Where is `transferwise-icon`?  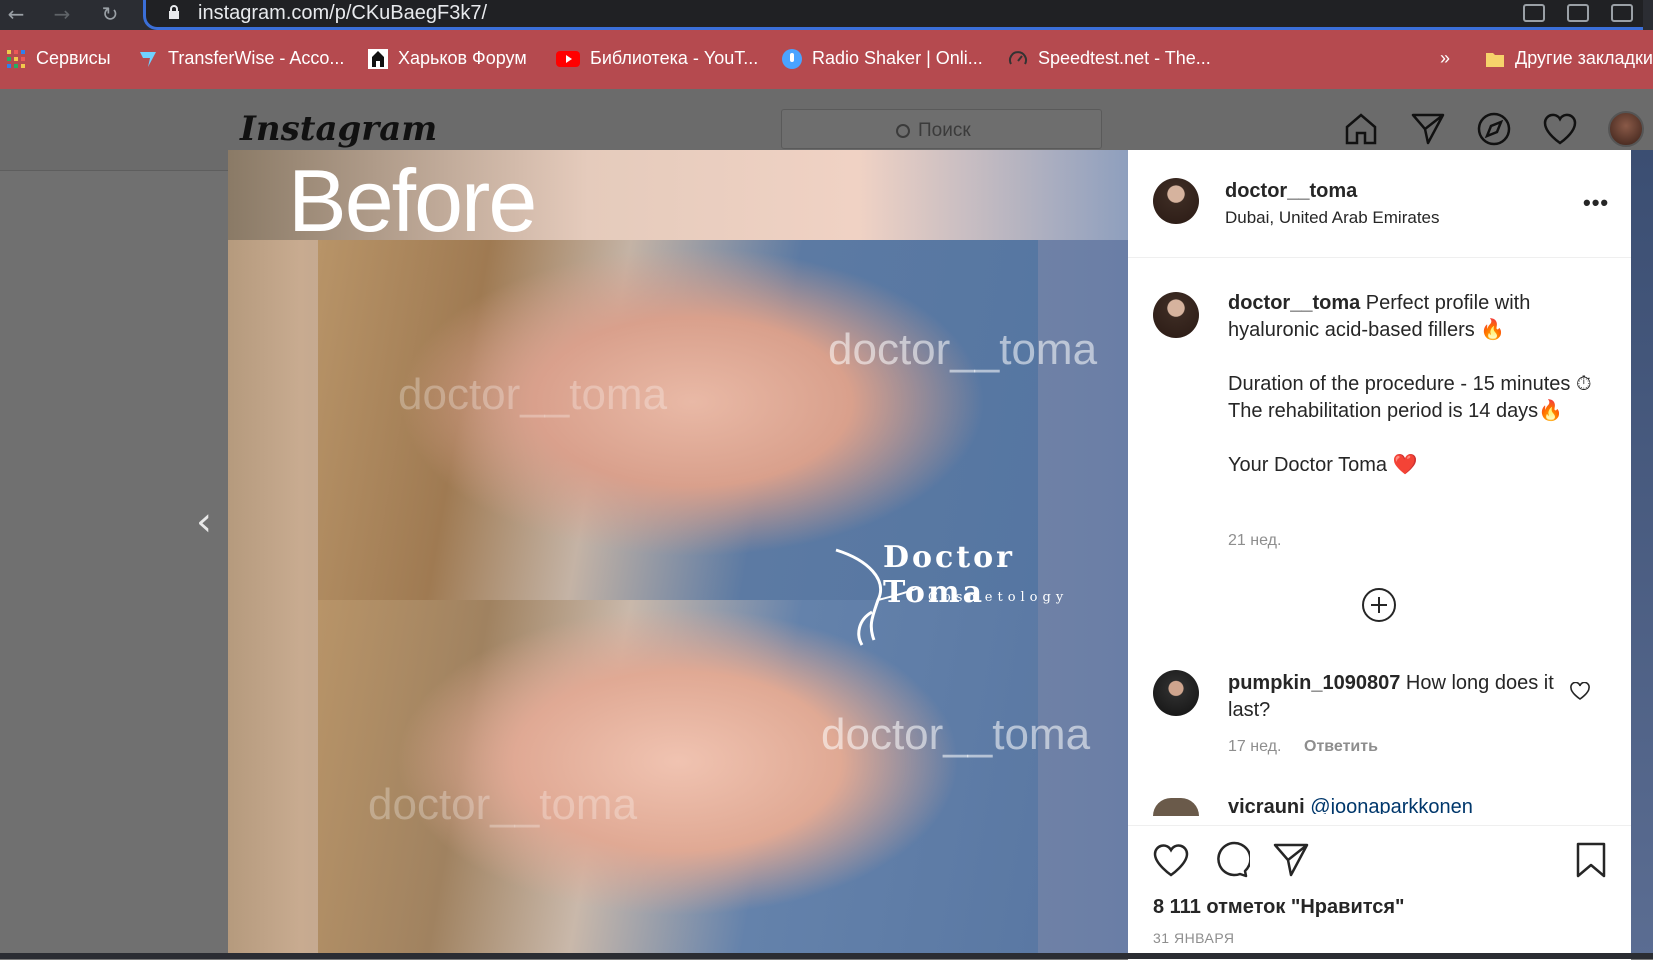
transferwise-icon is located at coordinates (148, 59).